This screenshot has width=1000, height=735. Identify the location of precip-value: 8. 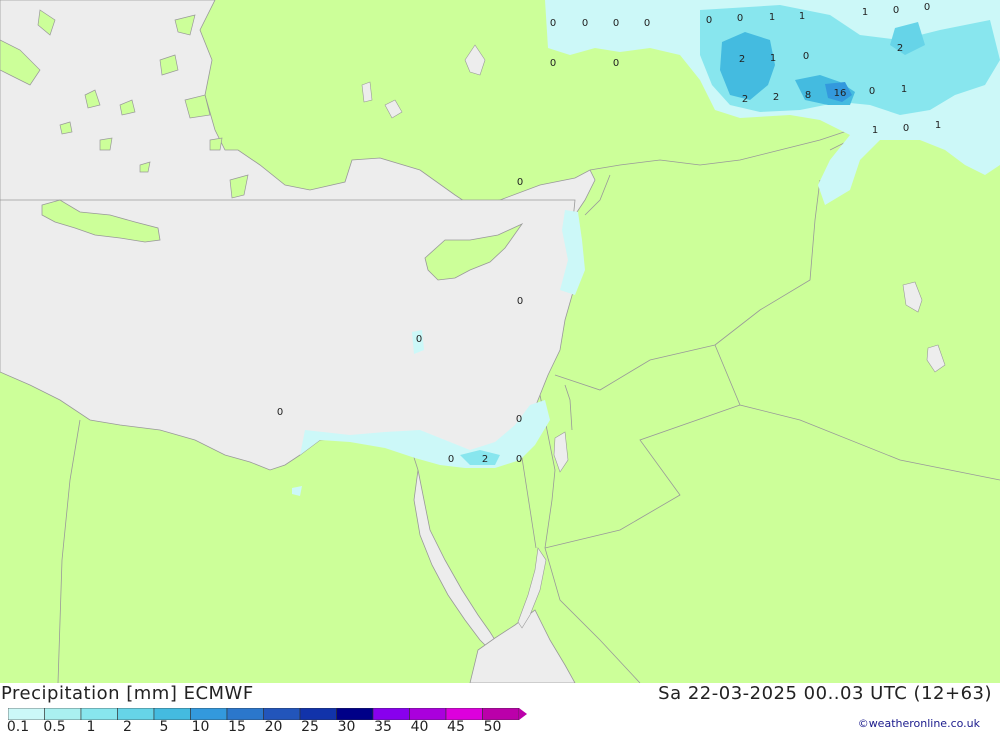
(808, 95).